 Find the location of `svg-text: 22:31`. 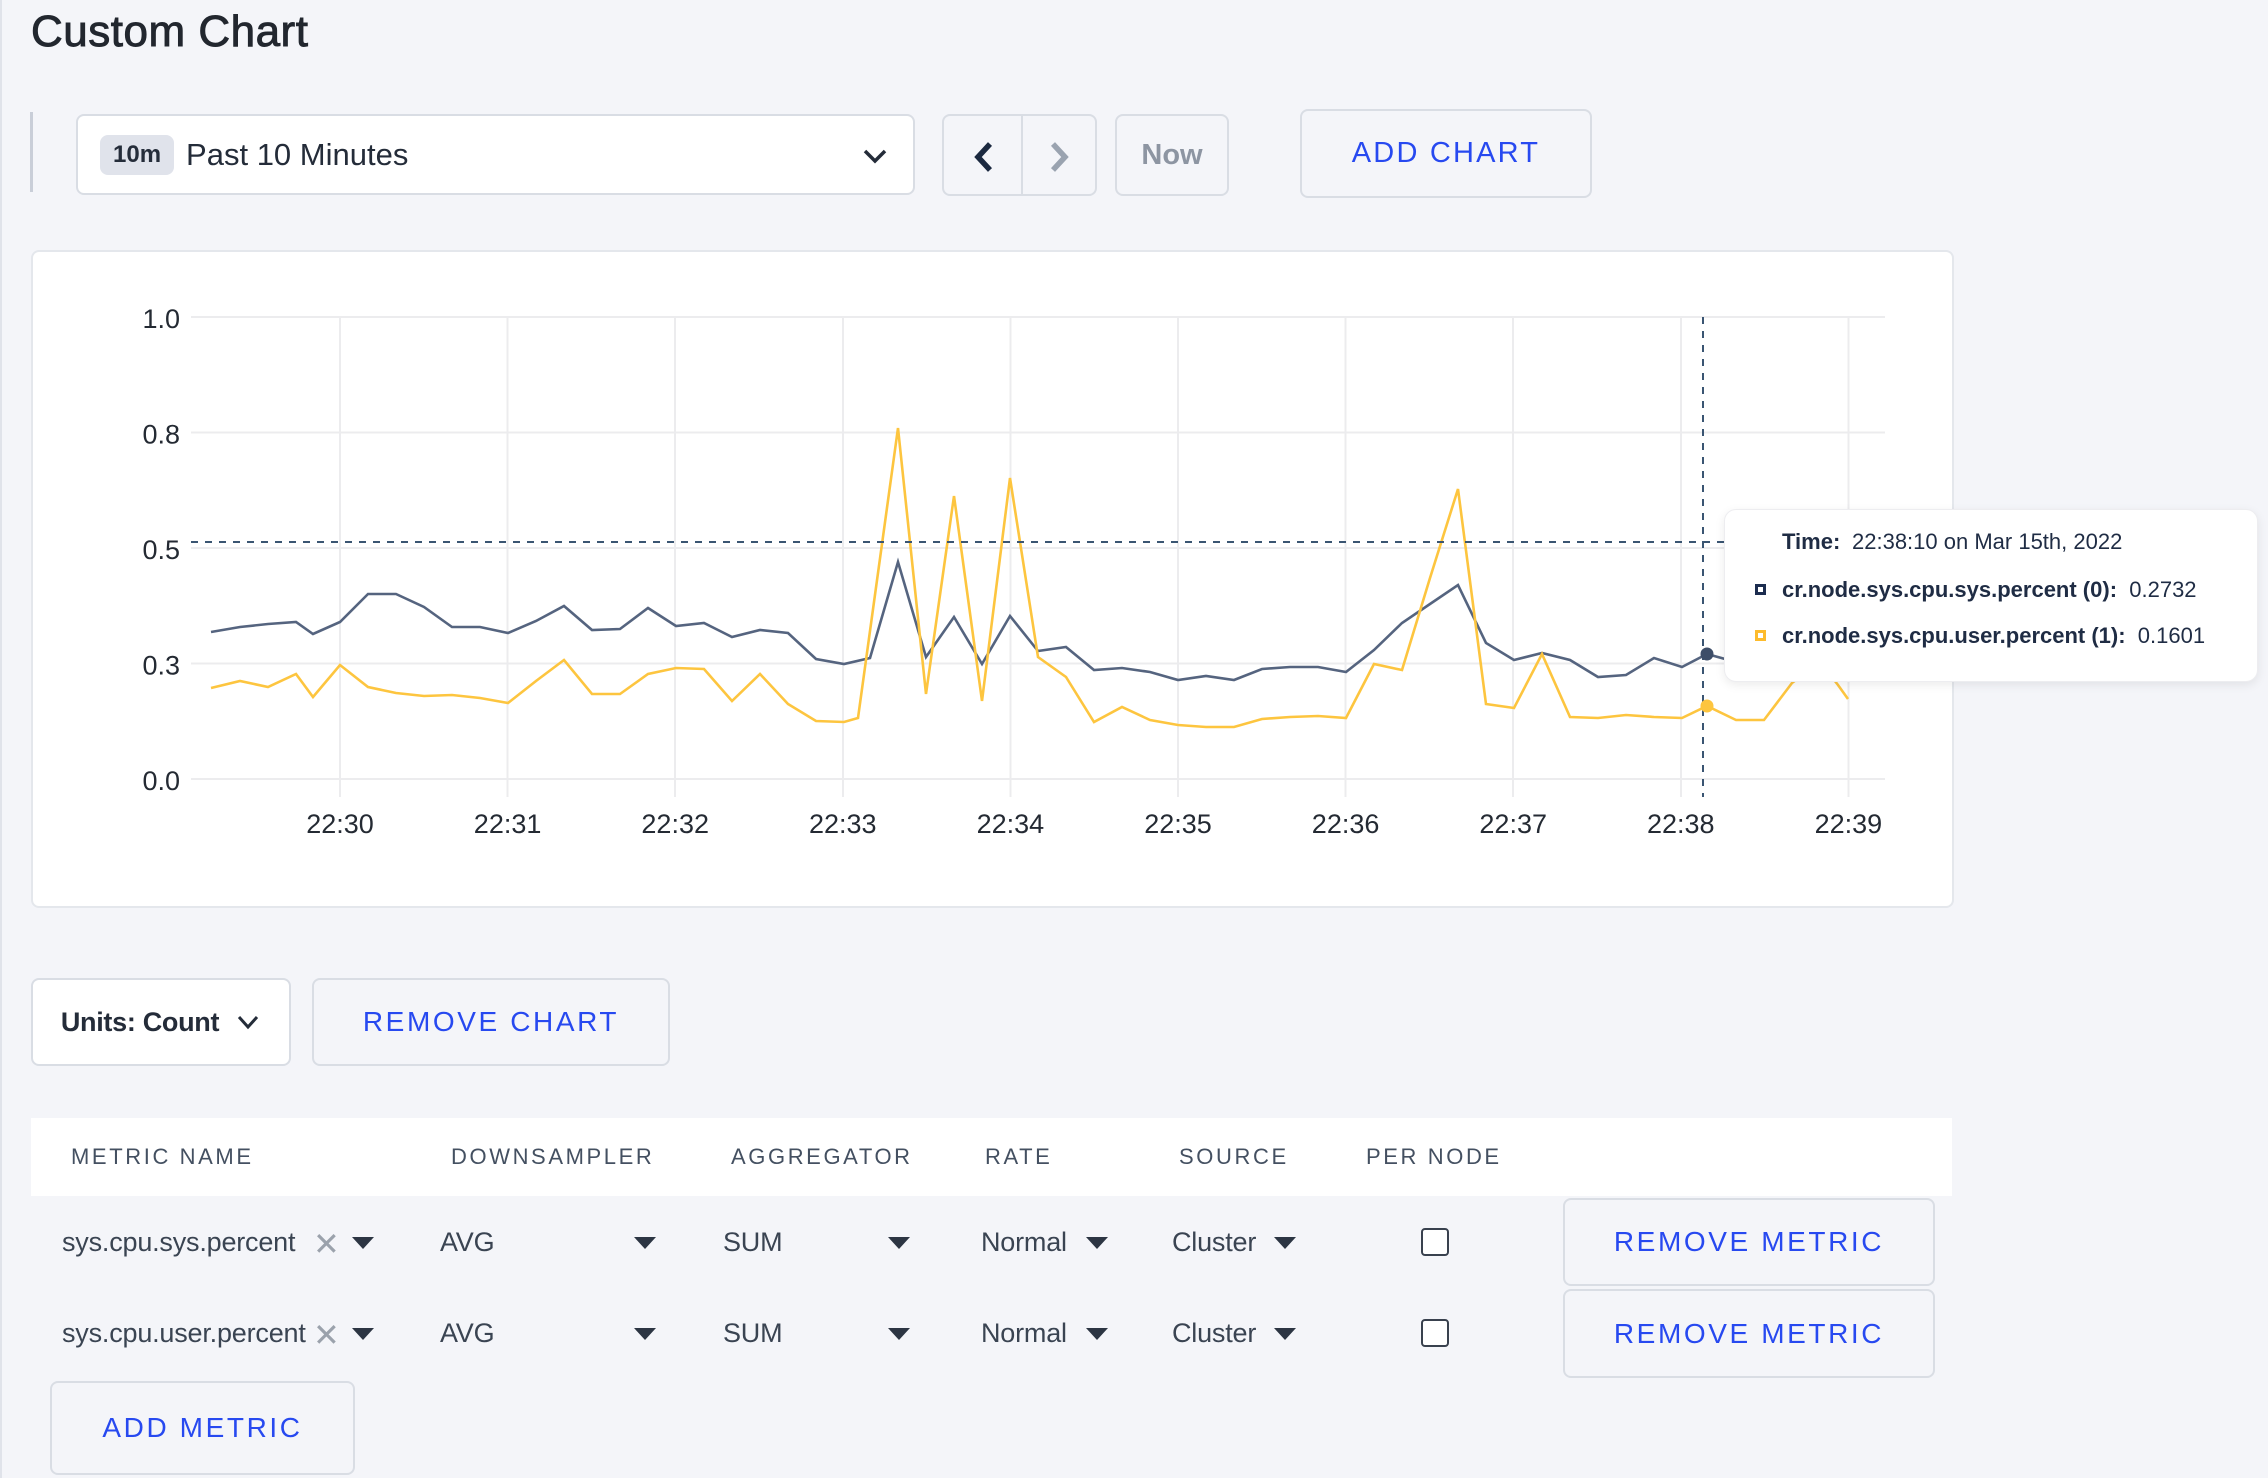

svg-text: 22:31 is located at coordinates (508, 824).